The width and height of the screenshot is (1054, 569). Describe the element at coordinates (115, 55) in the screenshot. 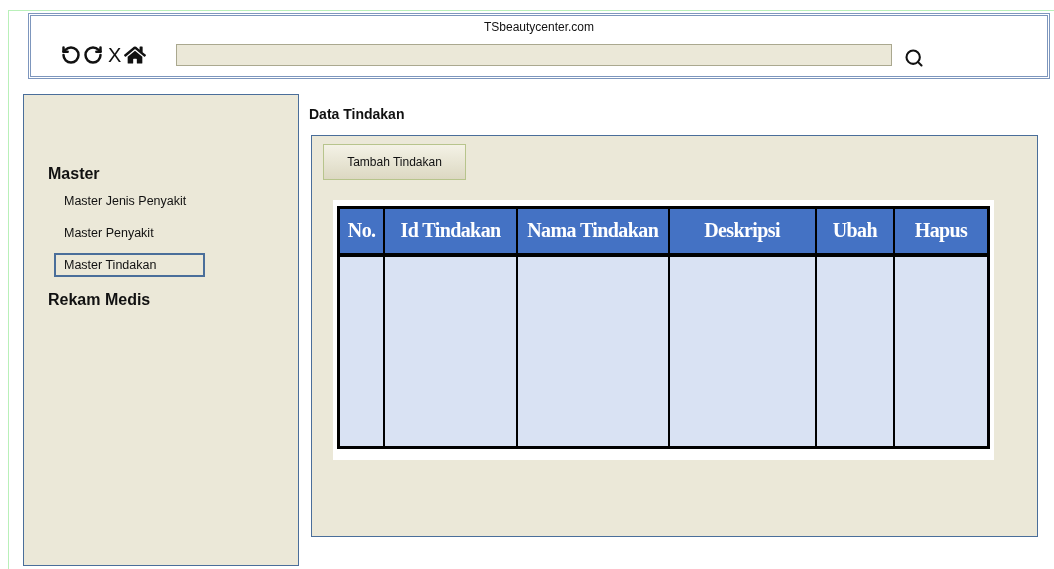

I see `stop-button: X` at that location.